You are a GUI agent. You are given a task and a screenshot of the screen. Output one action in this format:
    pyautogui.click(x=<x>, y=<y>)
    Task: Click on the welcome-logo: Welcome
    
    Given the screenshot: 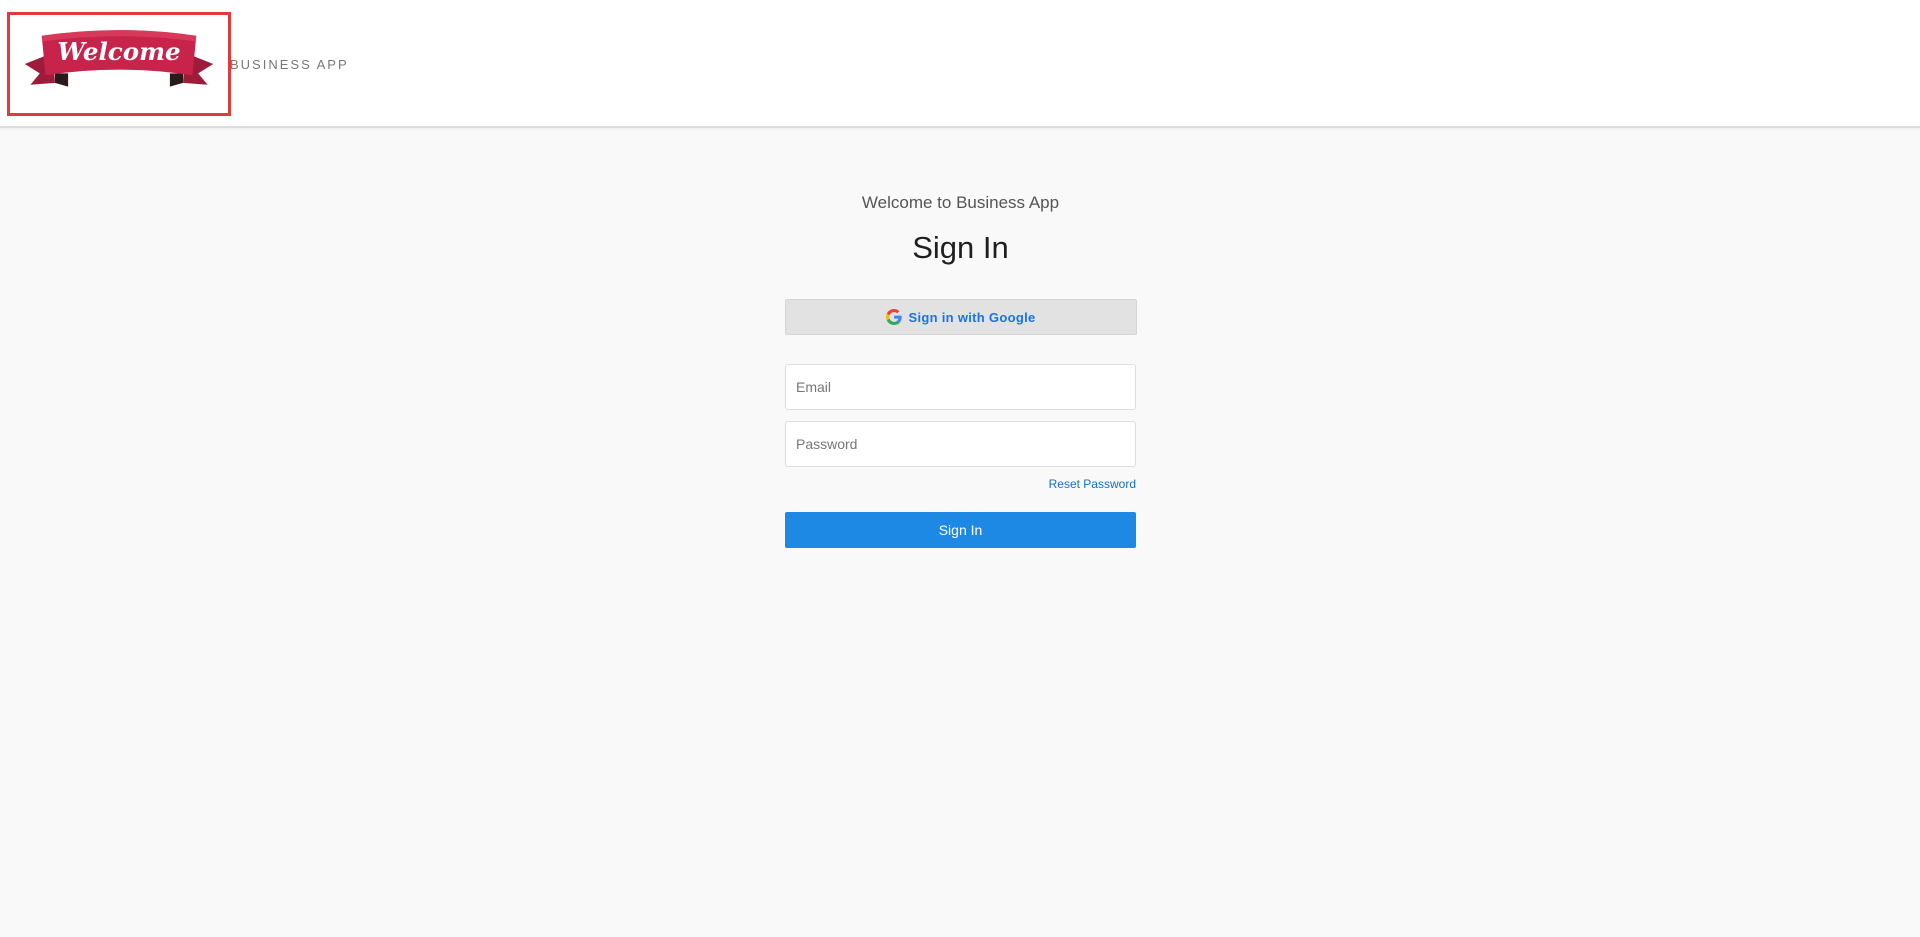 What is the action you would take?
    pyautogui.click(x=119, y=64)
    